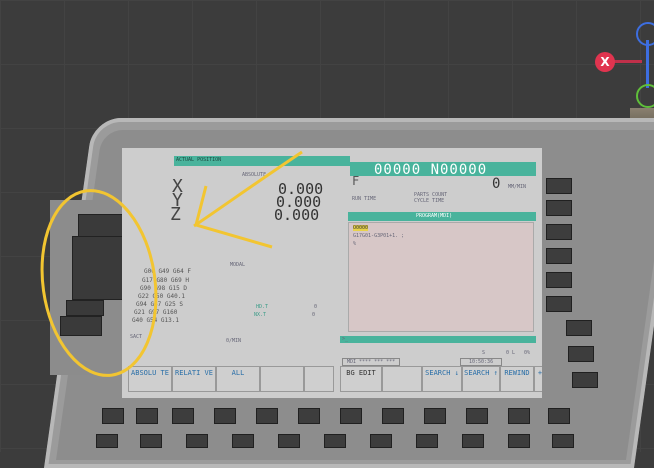 This screenshot has height=468, width=654. What do you see at coordinates (99, 283) in the screenshot?
I see `annotation-ellipse` at bounding box center [99, 283].